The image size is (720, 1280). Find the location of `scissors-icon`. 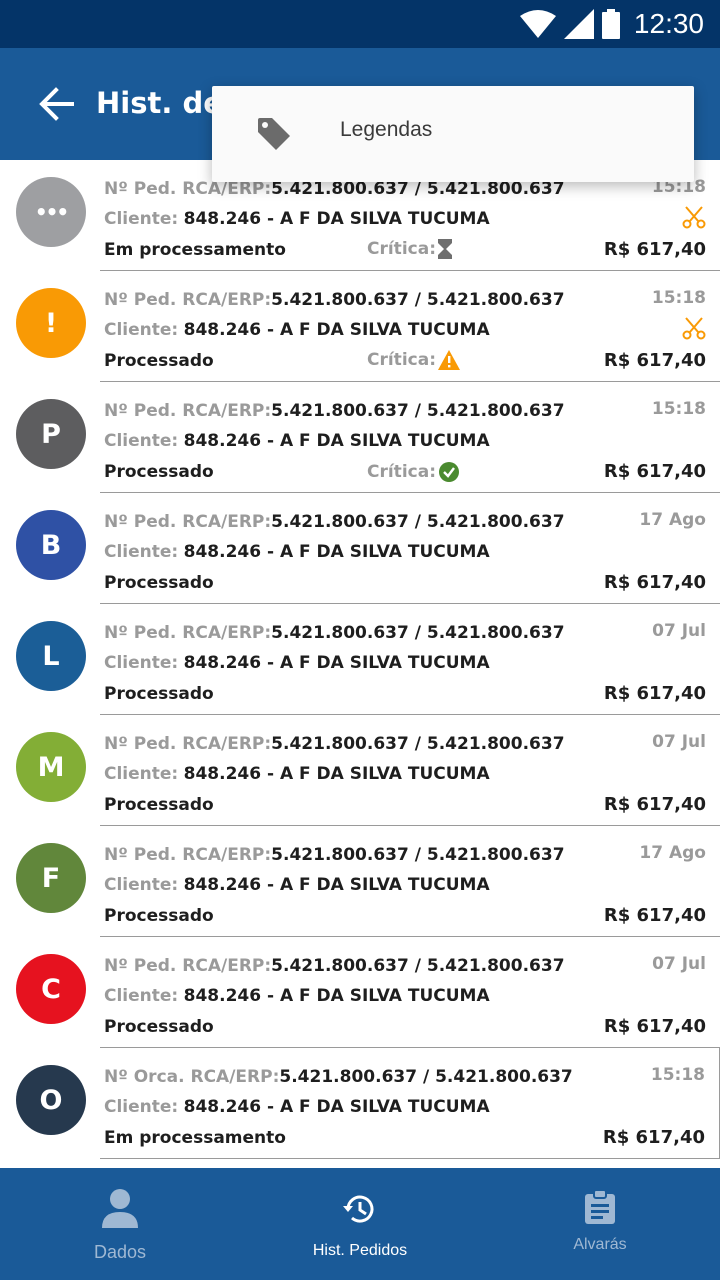

scissors-icon is located at coordinates (694, 217).